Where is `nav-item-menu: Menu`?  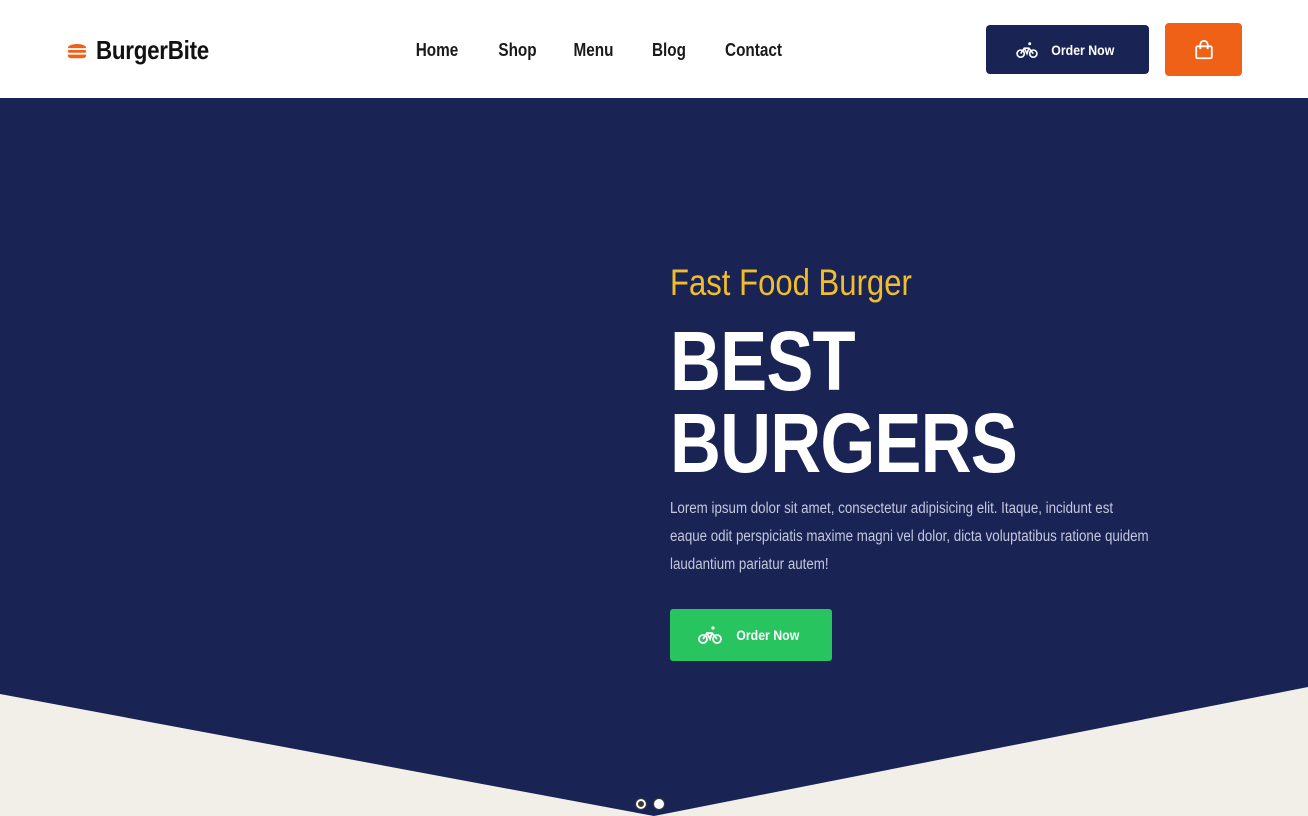
nav-item-menu: Menu is located at coordinates (594, 50).